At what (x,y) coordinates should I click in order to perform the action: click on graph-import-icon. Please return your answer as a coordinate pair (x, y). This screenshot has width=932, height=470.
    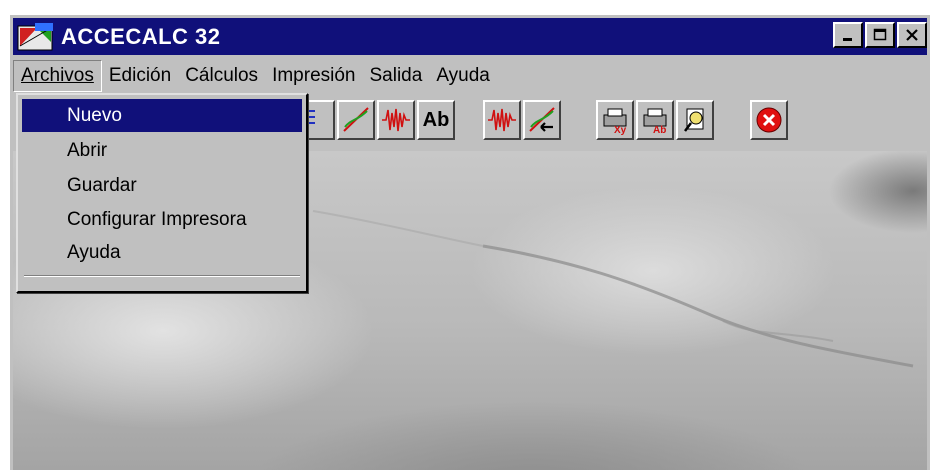
    Looking at the image, I should click on (542, 119).